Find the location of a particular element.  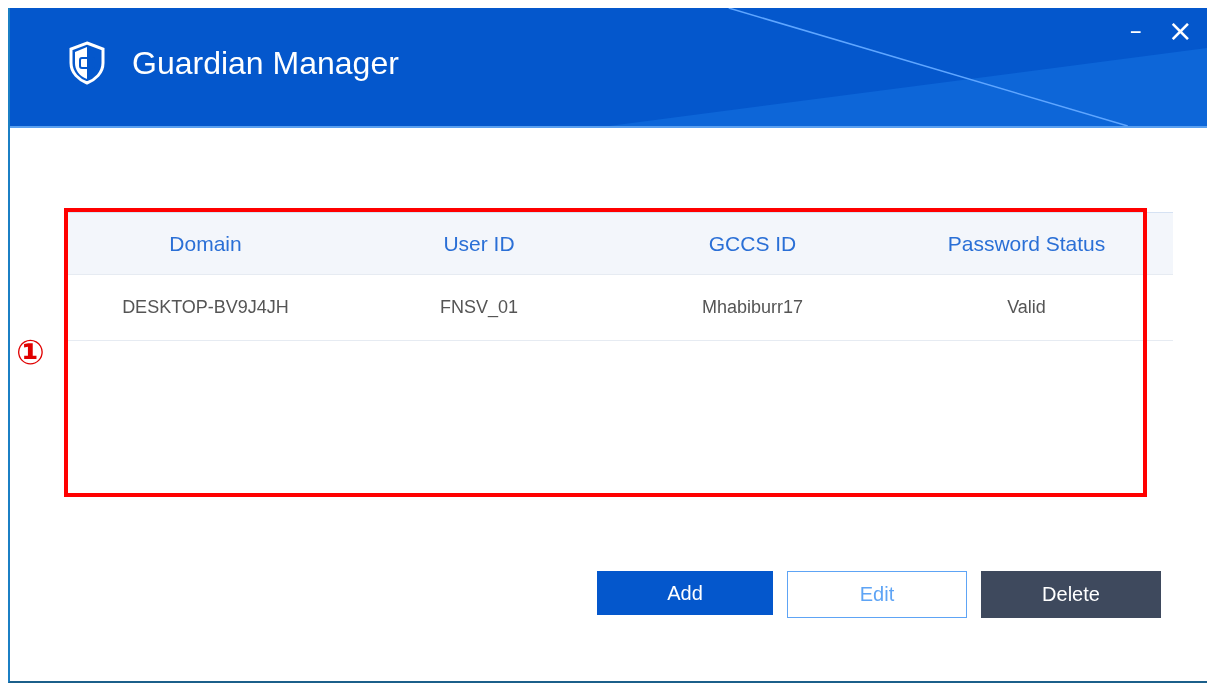

add-button: Add is located at coordinates (685, 593).